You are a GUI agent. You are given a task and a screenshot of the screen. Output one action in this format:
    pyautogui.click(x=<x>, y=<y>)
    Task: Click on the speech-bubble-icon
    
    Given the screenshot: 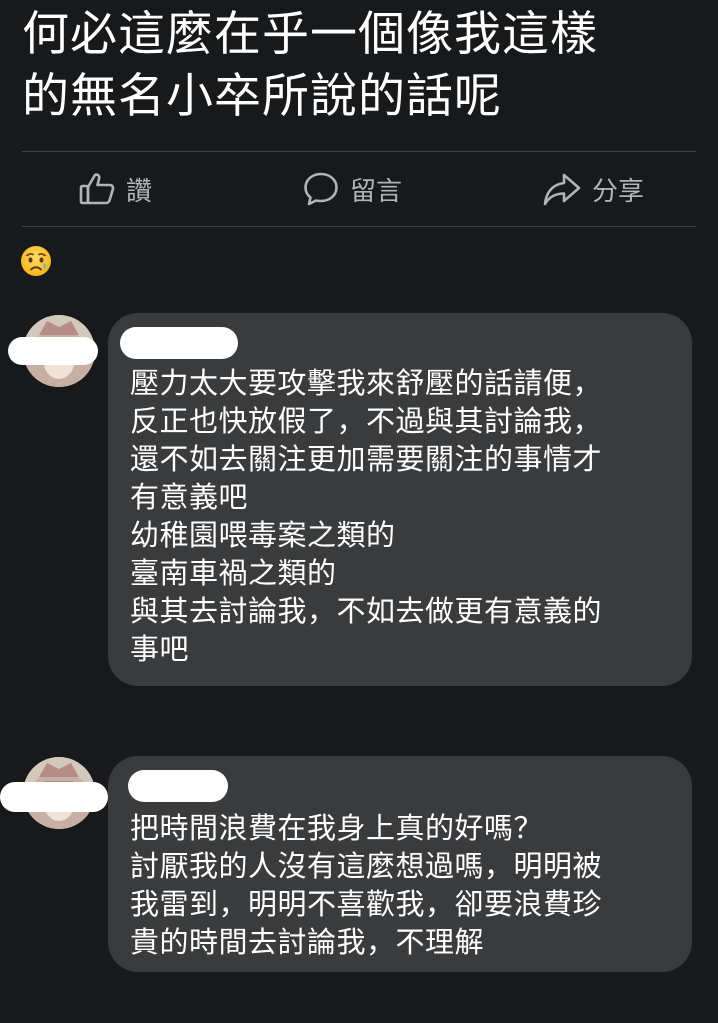 What is the action you would take?
    pyautogui.click(x=321, y=189)
    